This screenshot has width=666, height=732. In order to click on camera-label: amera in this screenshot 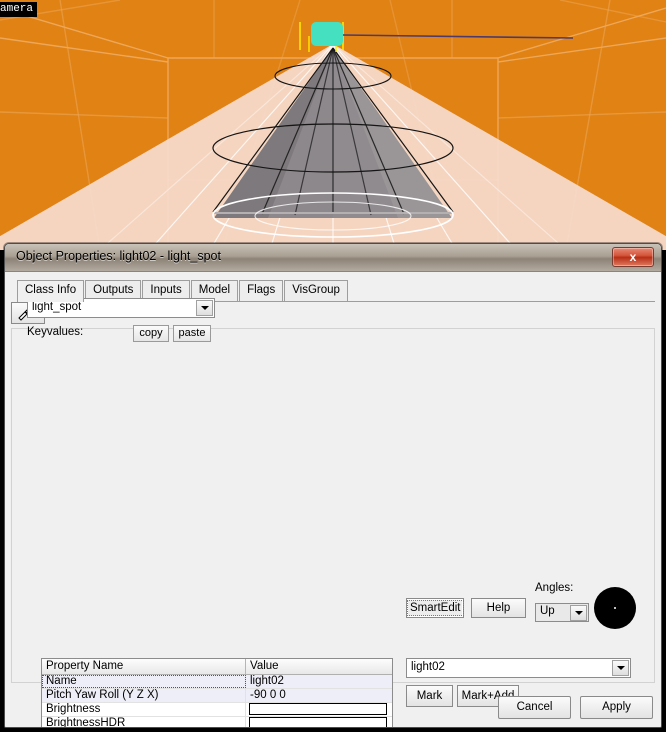, I will do `click(19, 9)`.